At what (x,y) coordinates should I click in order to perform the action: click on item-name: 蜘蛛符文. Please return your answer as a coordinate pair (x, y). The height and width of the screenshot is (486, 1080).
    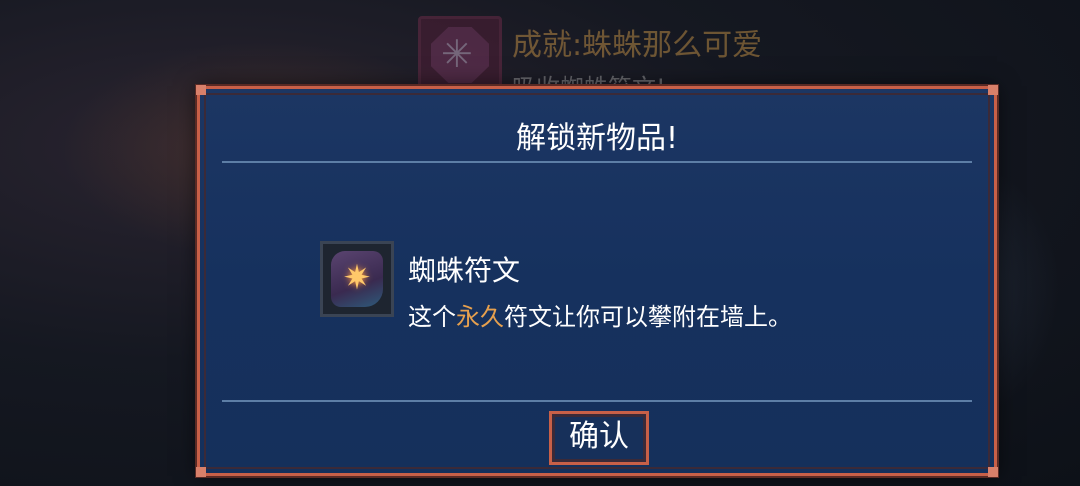
    Looking at the image, I should click on (464, 270).